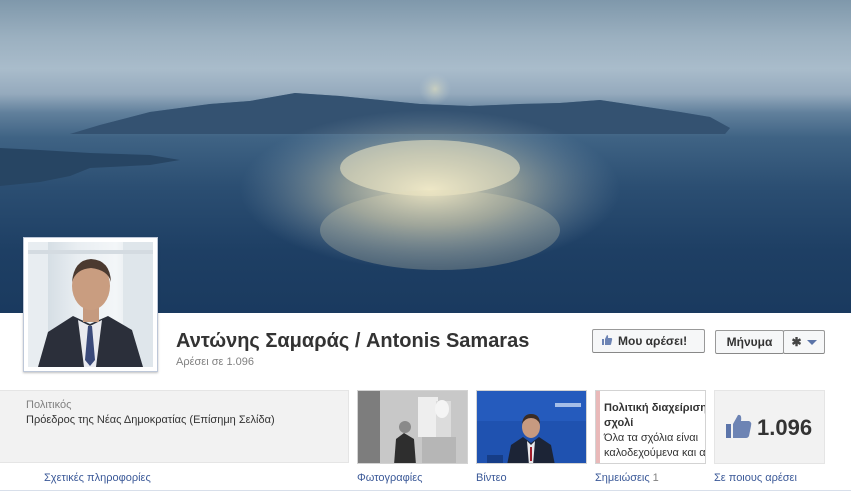 The image size is (851, 502). Describe the element at coordinates (97, 478) in the screenshot. I see `tab-about: Σχετικές πληροφορίες` at that location.